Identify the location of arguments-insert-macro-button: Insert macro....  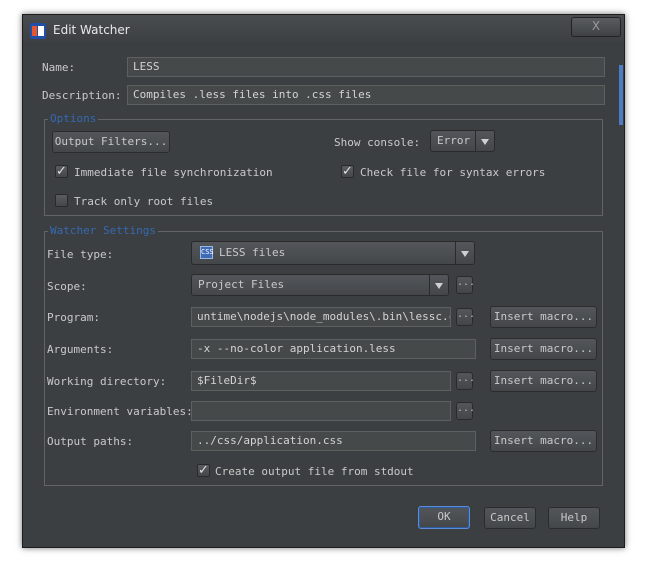
(543, 349).